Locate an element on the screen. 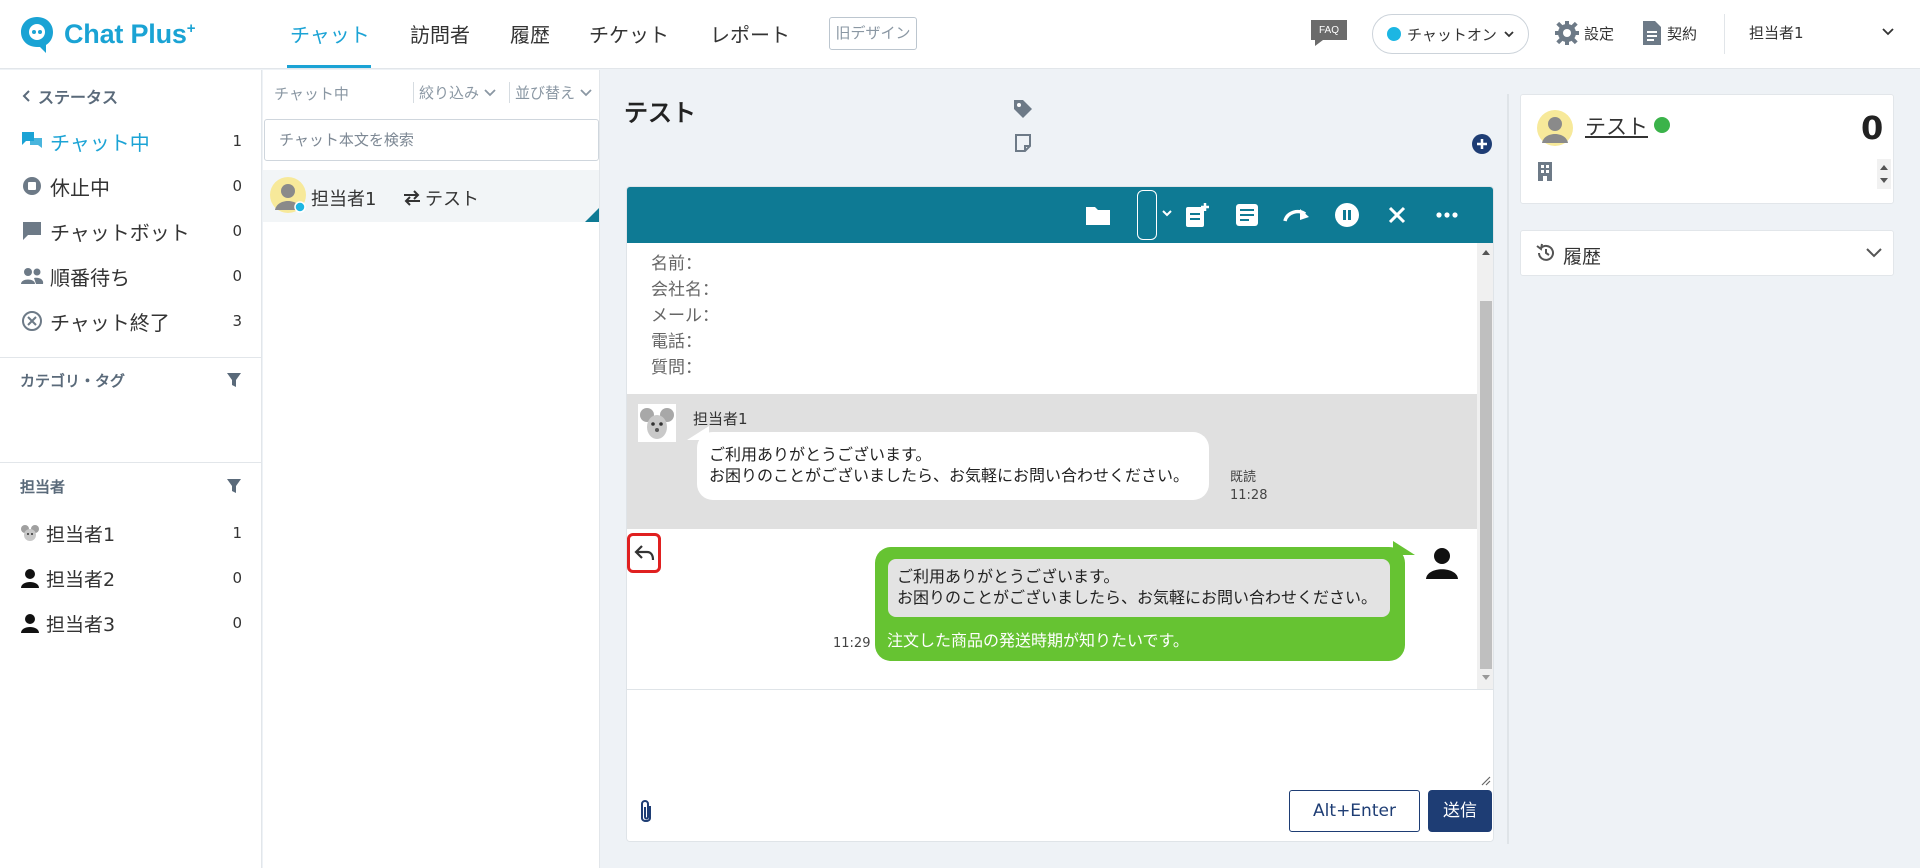  agent-name: 担当者2 is located at coordinates (81, 579).